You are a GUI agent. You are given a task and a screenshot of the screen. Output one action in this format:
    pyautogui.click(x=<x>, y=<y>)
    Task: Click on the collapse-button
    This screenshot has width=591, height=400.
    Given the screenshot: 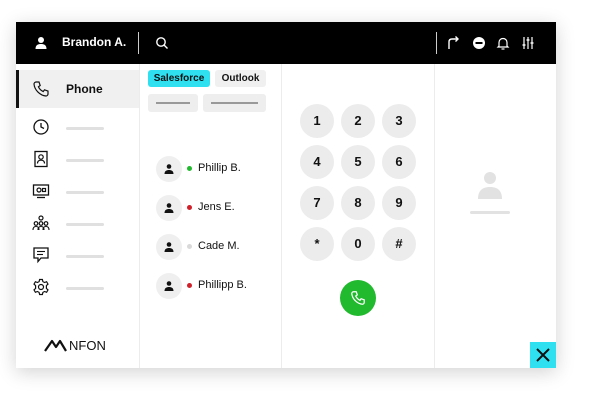 What is the action you would take?
    pyautogui.click(x=543, y=355)
    